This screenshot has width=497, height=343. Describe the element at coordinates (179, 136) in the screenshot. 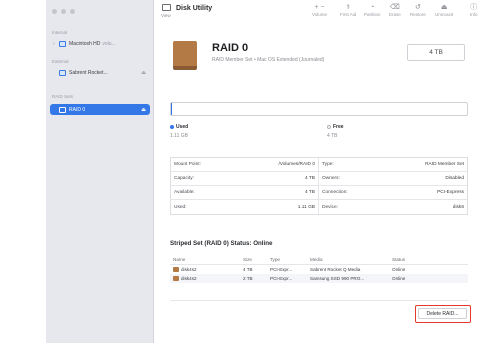

I see `used-value: 1.11 GB` at that location.